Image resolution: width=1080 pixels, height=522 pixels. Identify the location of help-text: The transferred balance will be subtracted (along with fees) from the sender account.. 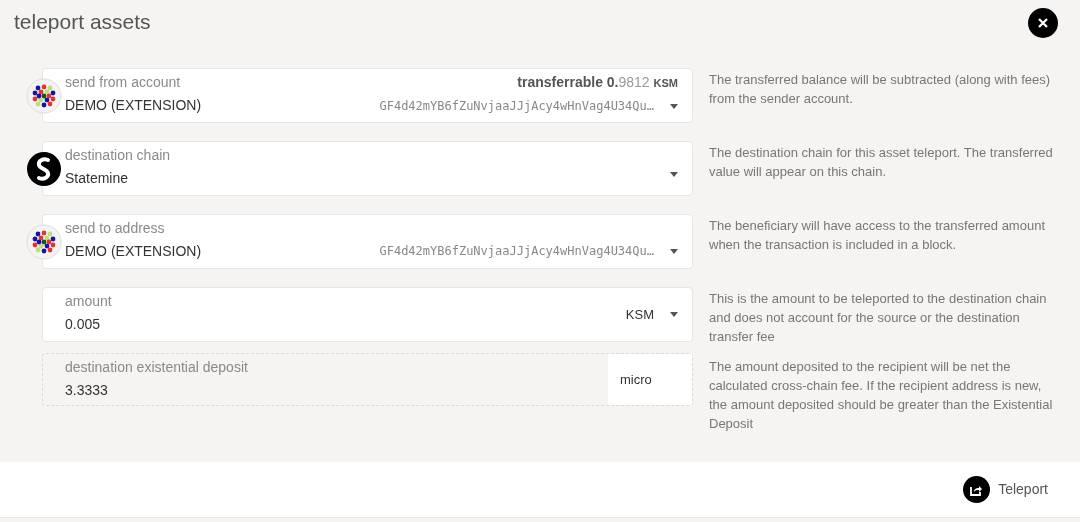
(880, 89).